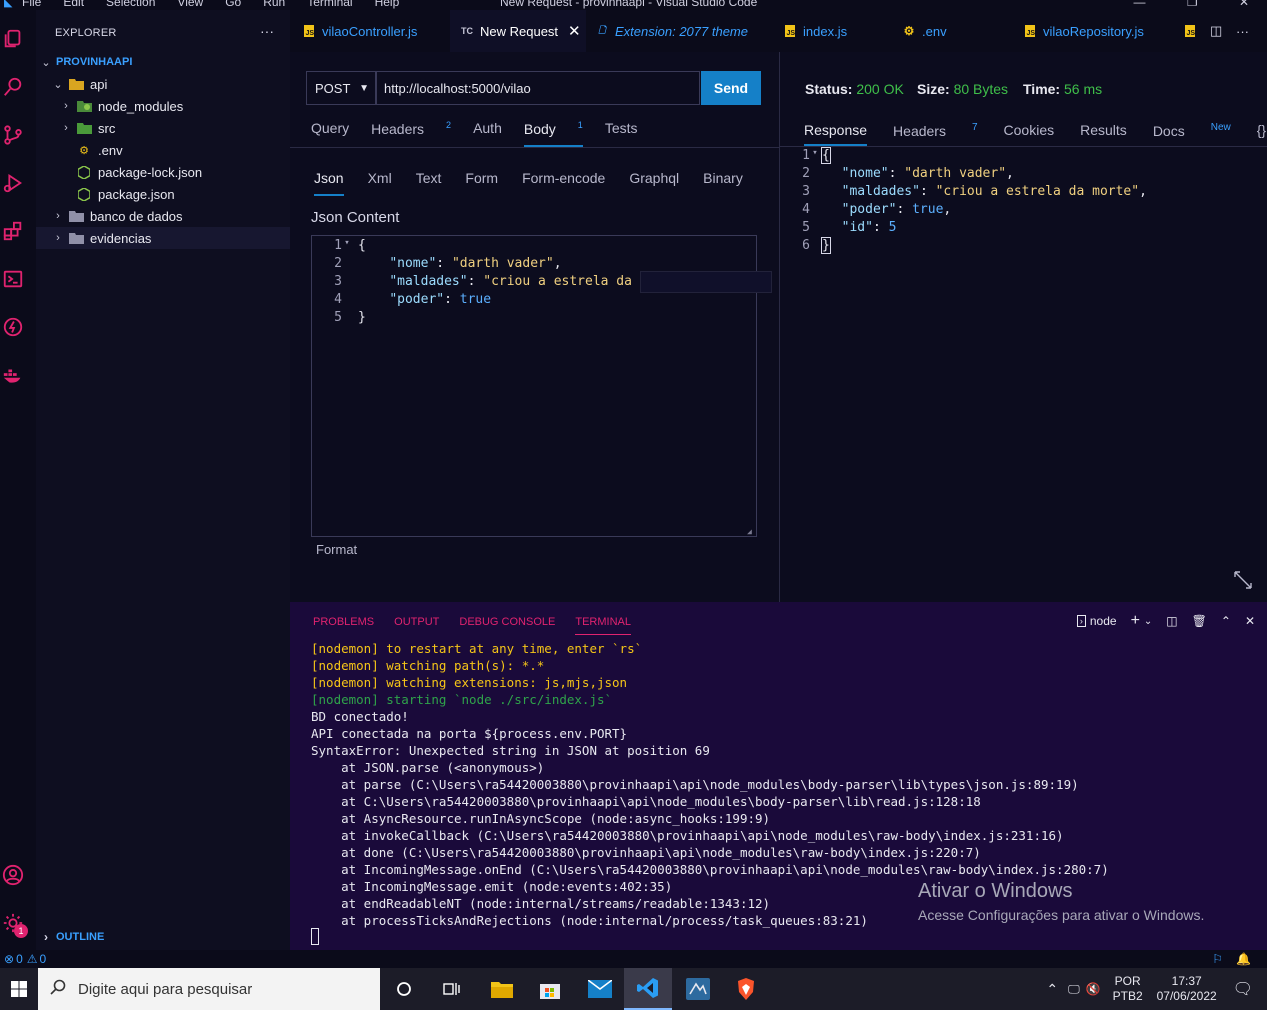 Image resolution: width=1267 pixels, height=1010 pixels. Describe the element at coordinates (1220, 31) in the screenshot. I see `split-editor-icon: ◫` at that location.